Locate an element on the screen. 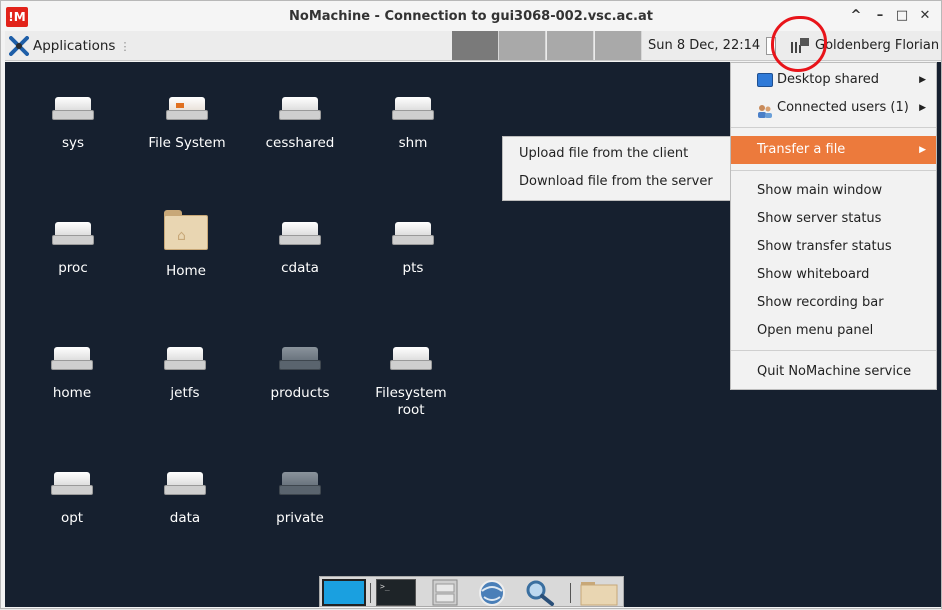  desktop-icon-opt: opt is located at coordinates (72, 499).